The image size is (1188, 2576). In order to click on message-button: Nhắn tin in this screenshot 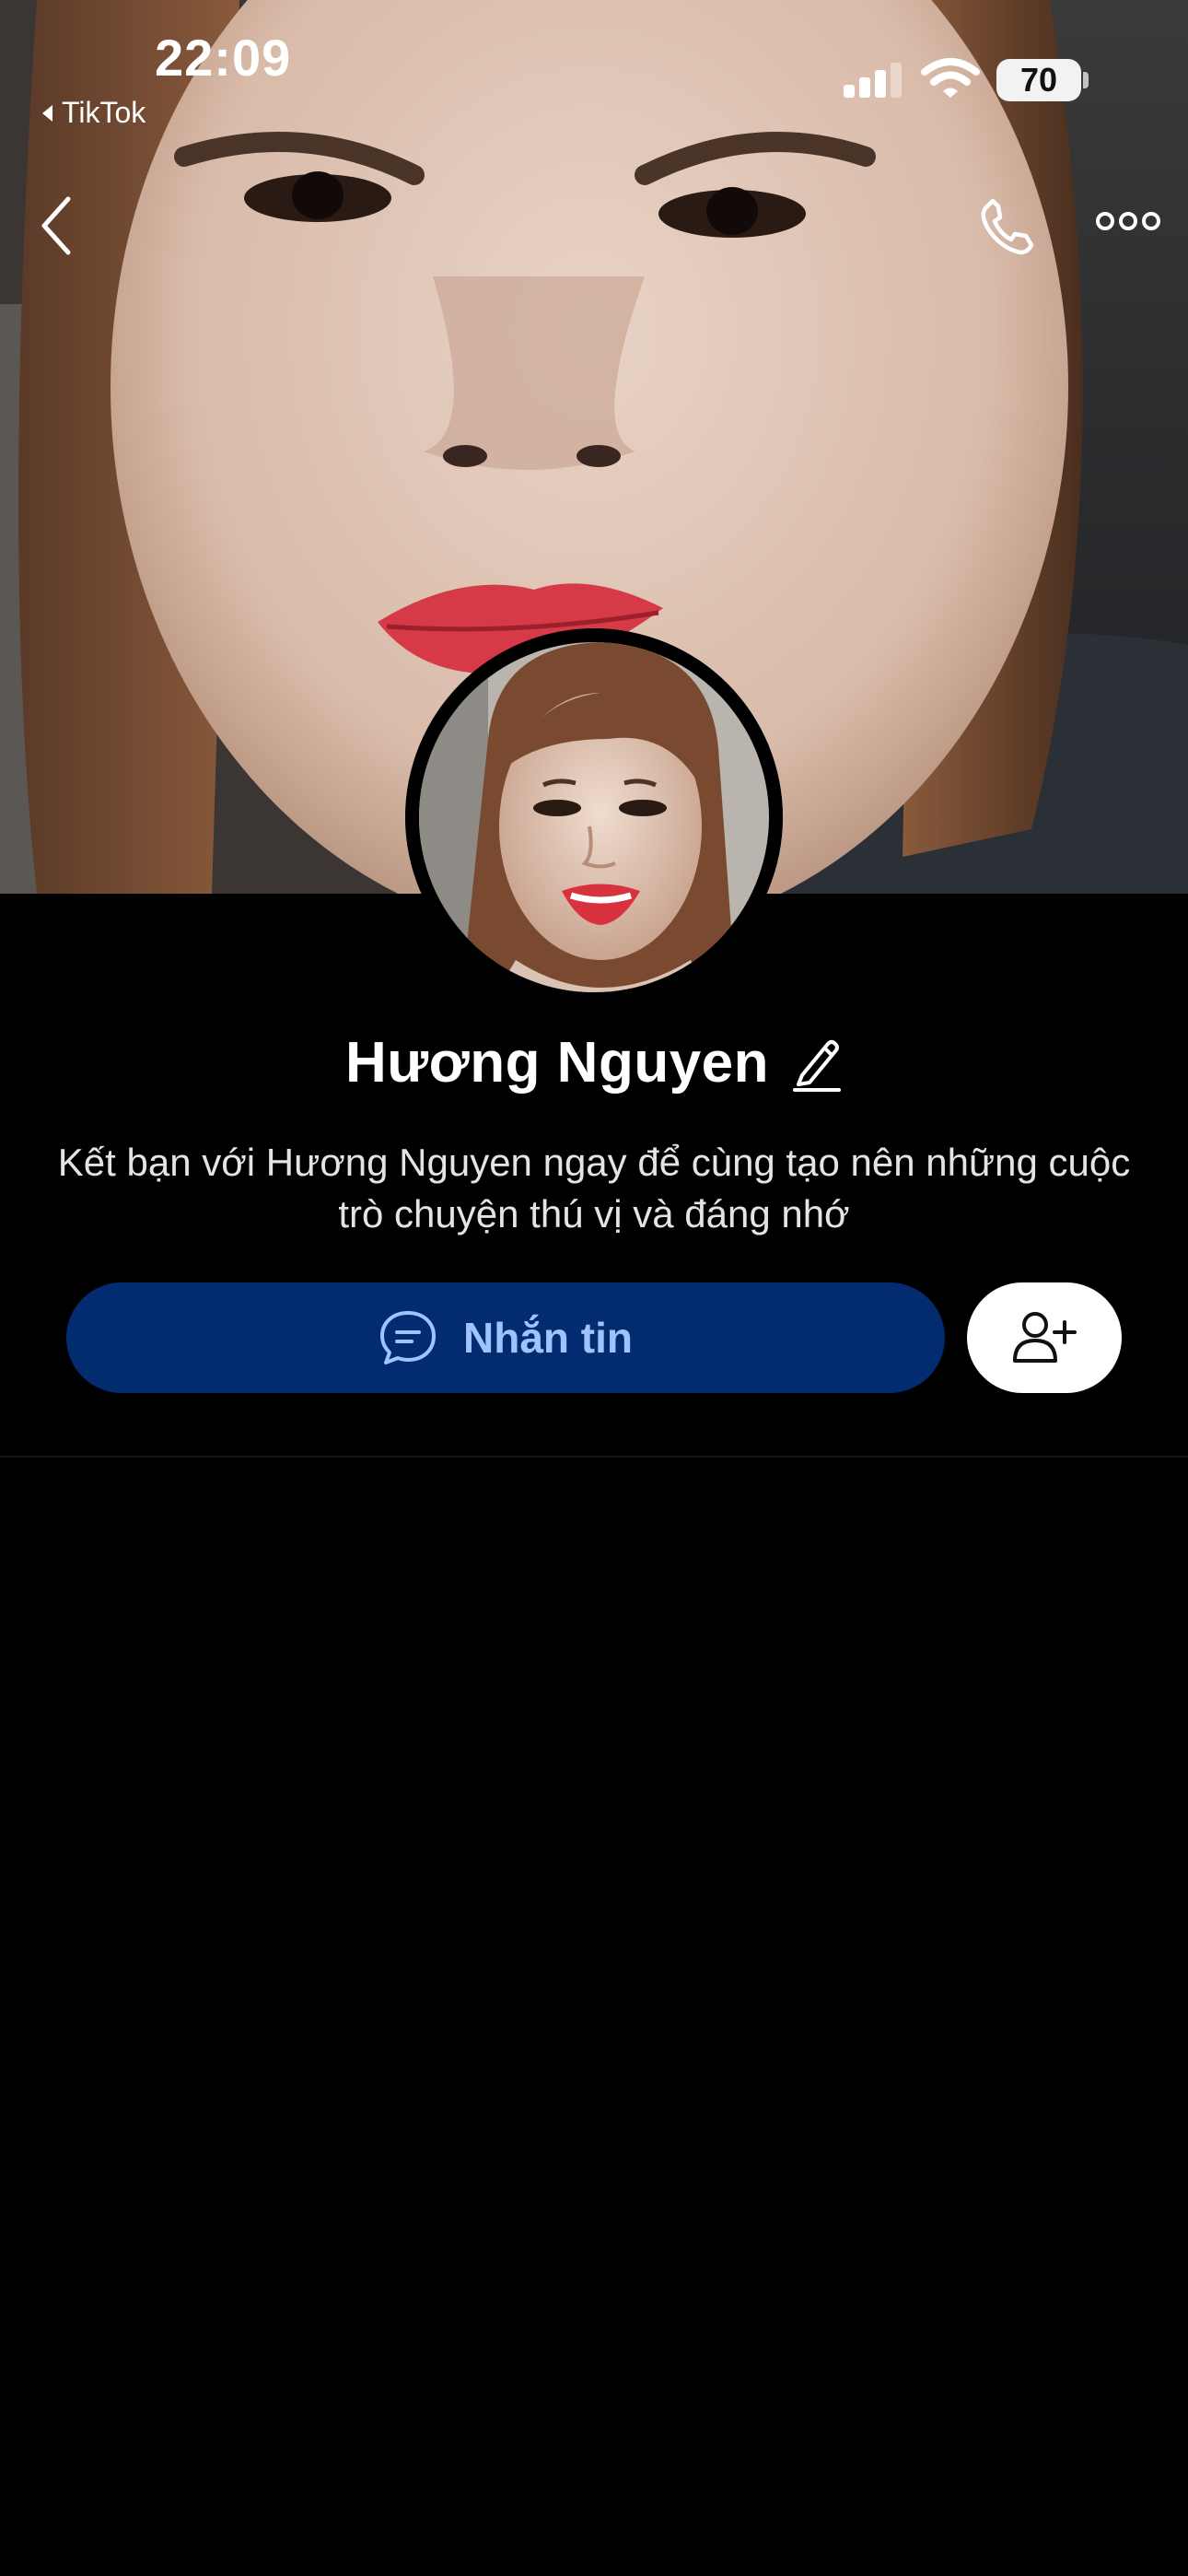, I will do `click(505, 1337)`.